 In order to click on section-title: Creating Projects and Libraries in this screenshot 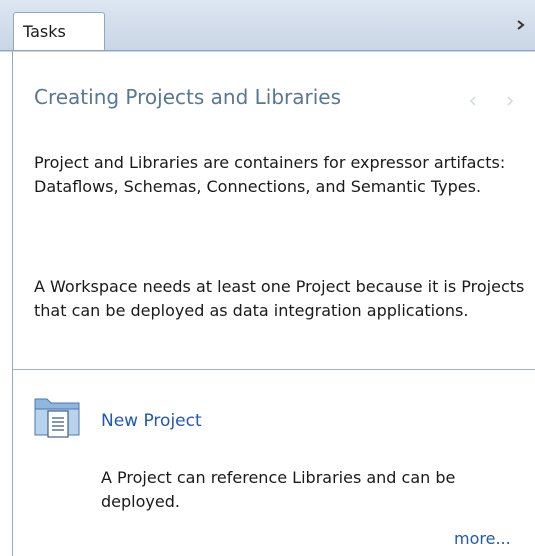, I will do `click(188, 97)`.